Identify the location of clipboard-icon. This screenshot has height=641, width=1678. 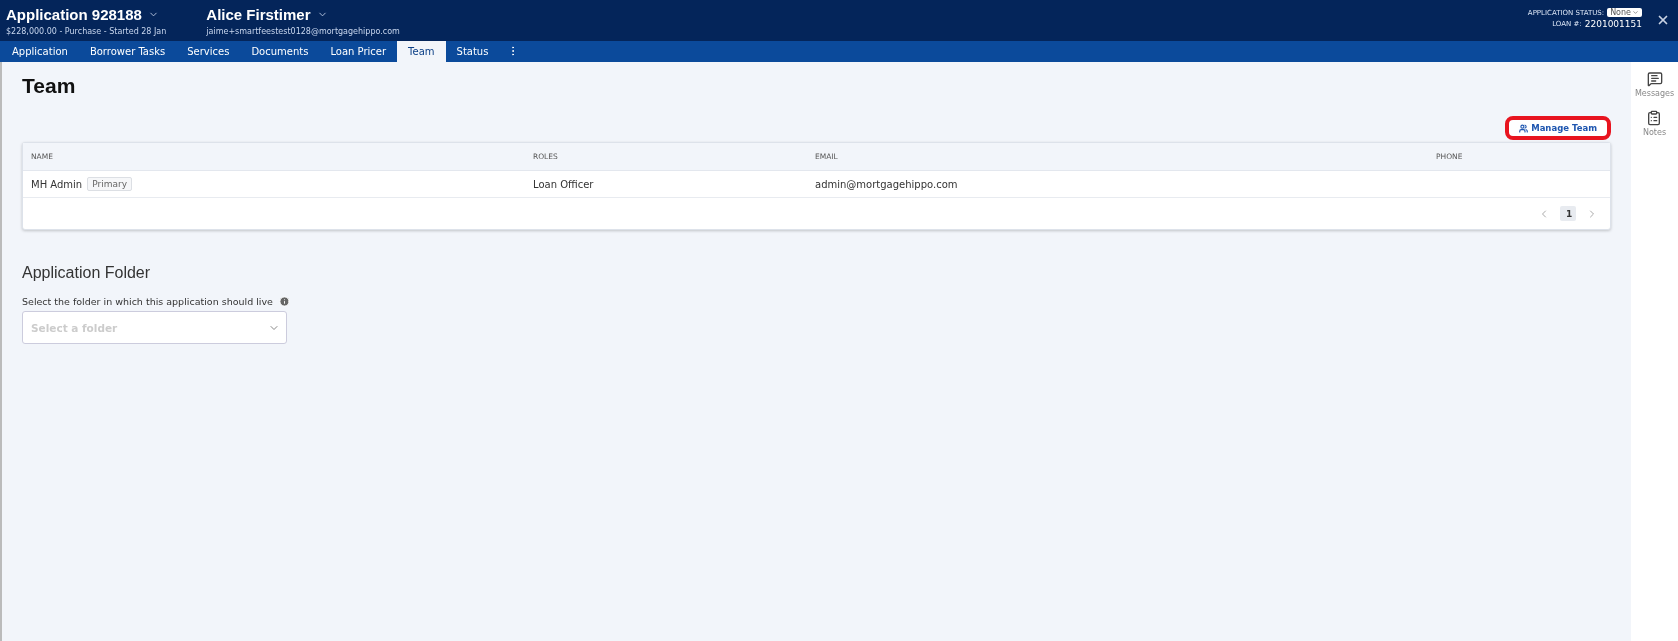
(1654, 118).